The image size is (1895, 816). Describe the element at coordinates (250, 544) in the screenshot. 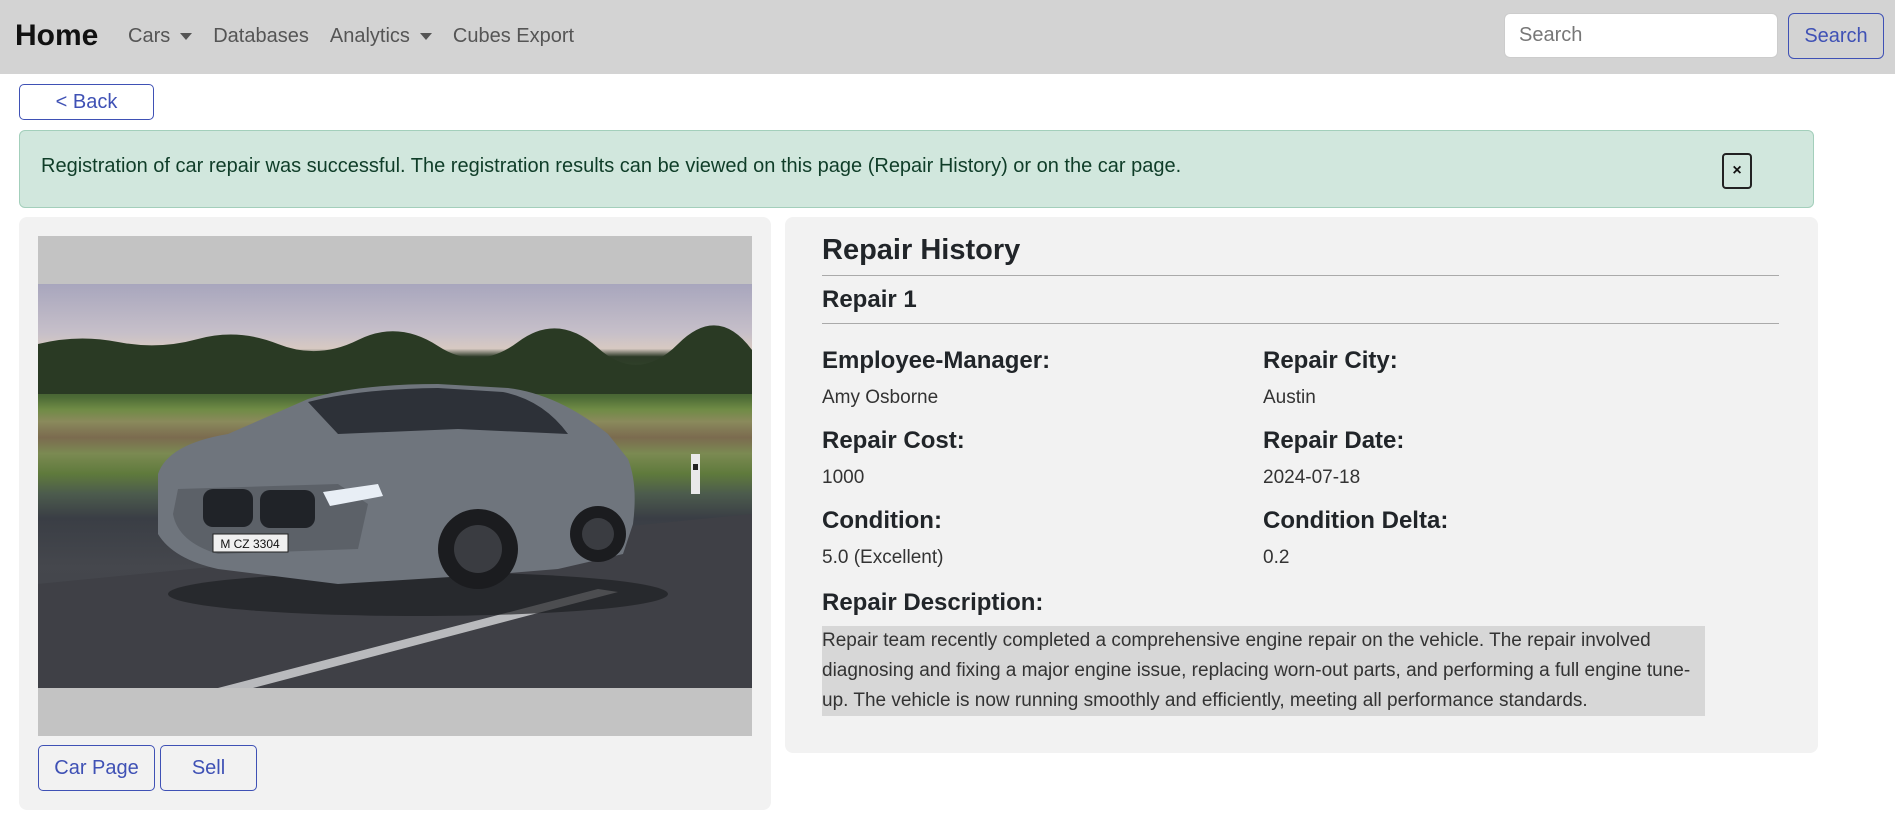

I see `license-plate-text: M CZ 3304` at that location.